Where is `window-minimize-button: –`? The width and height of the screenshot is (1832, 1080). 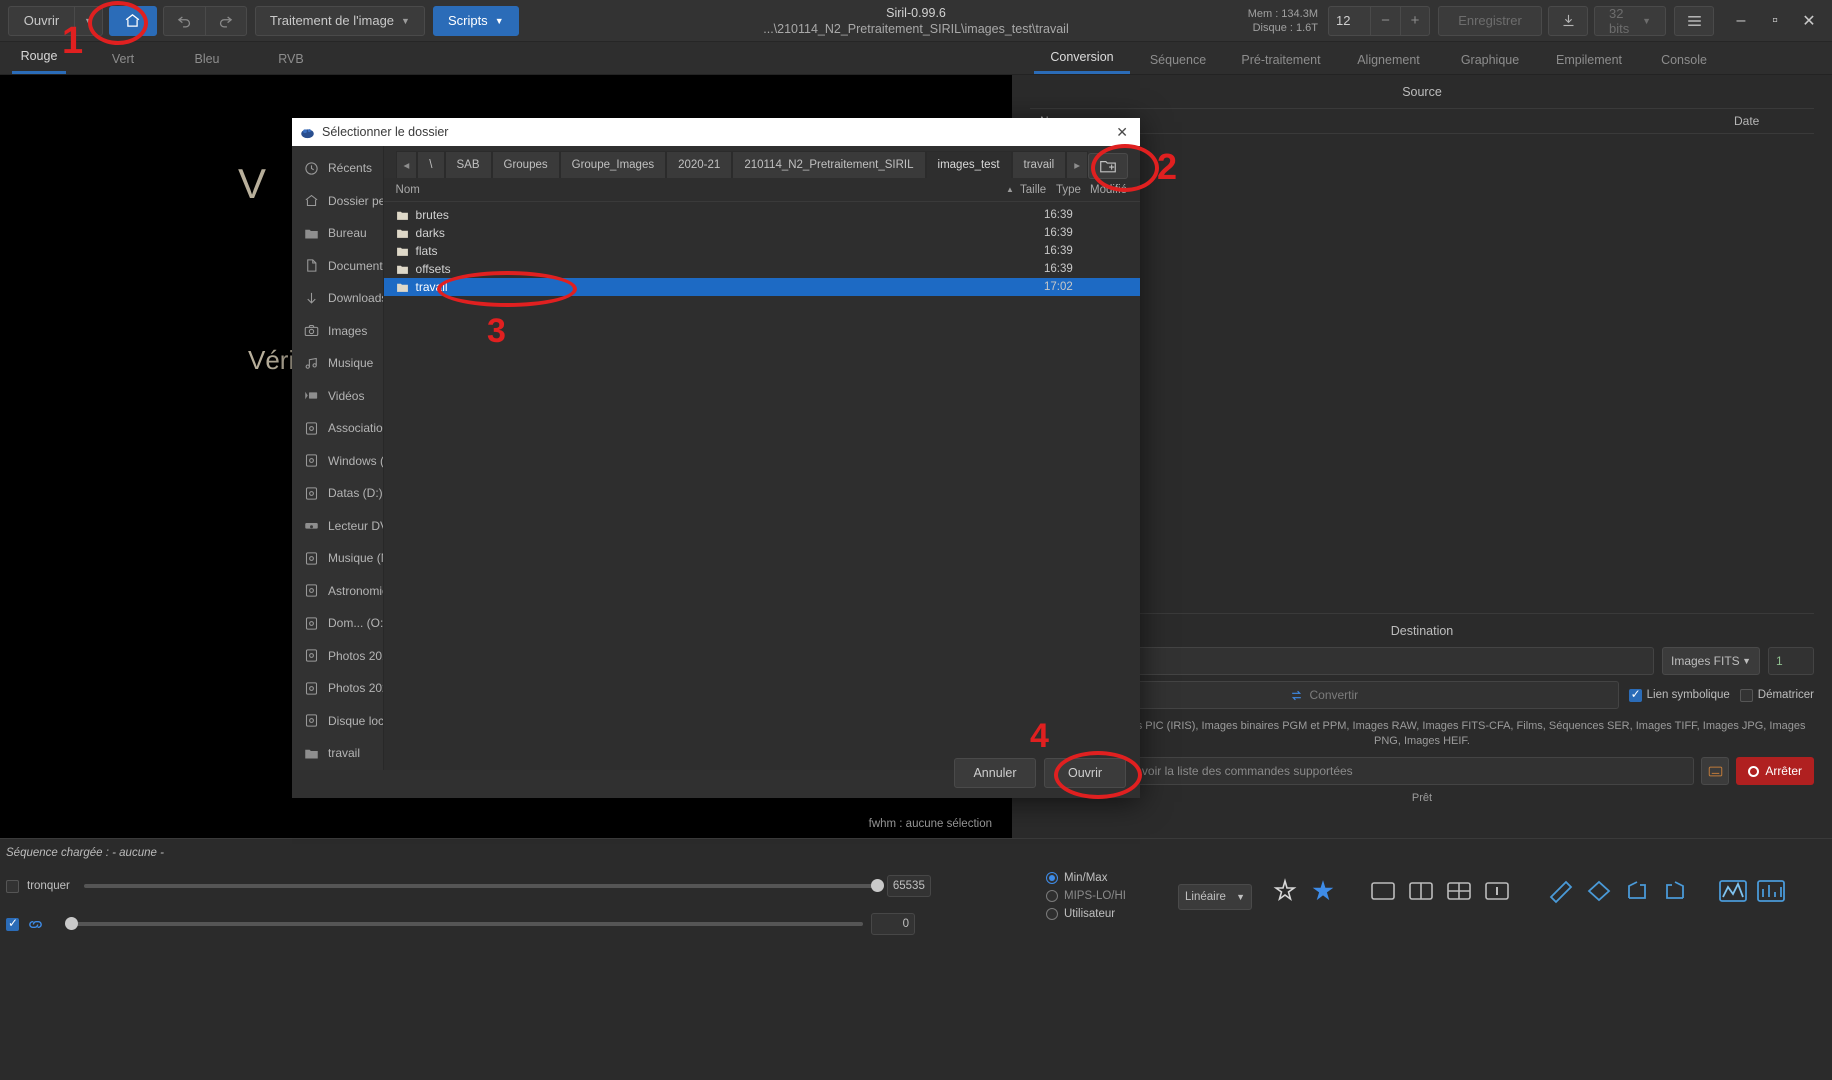
window-minimize-button: – is located at coordinates (1741, 21).